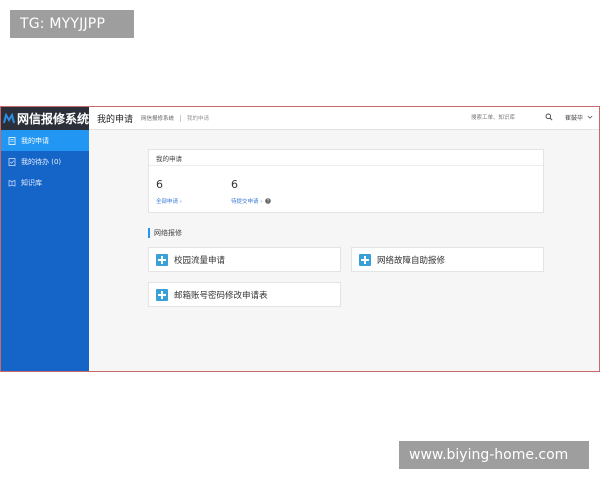  What do you see at coordinates (9, 117) in the screenshot?
I see `logo-mark-icon` at bounding box center [9, 117].